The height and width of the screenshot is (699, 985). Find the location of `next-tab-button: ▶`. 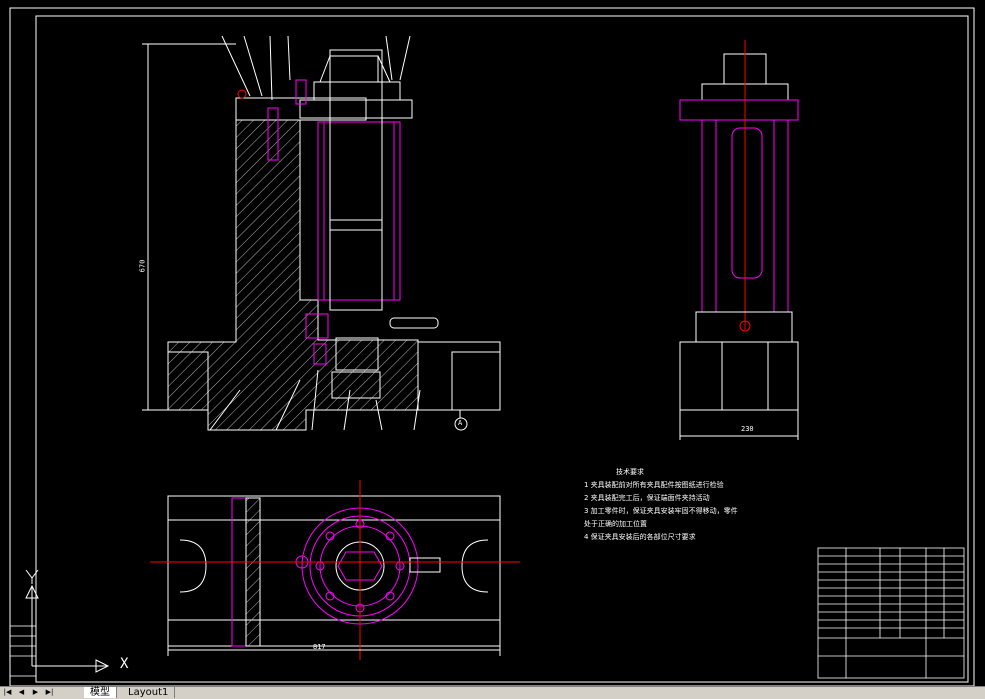

next-tab-button: ▶ is located at coordinates (35, 692).